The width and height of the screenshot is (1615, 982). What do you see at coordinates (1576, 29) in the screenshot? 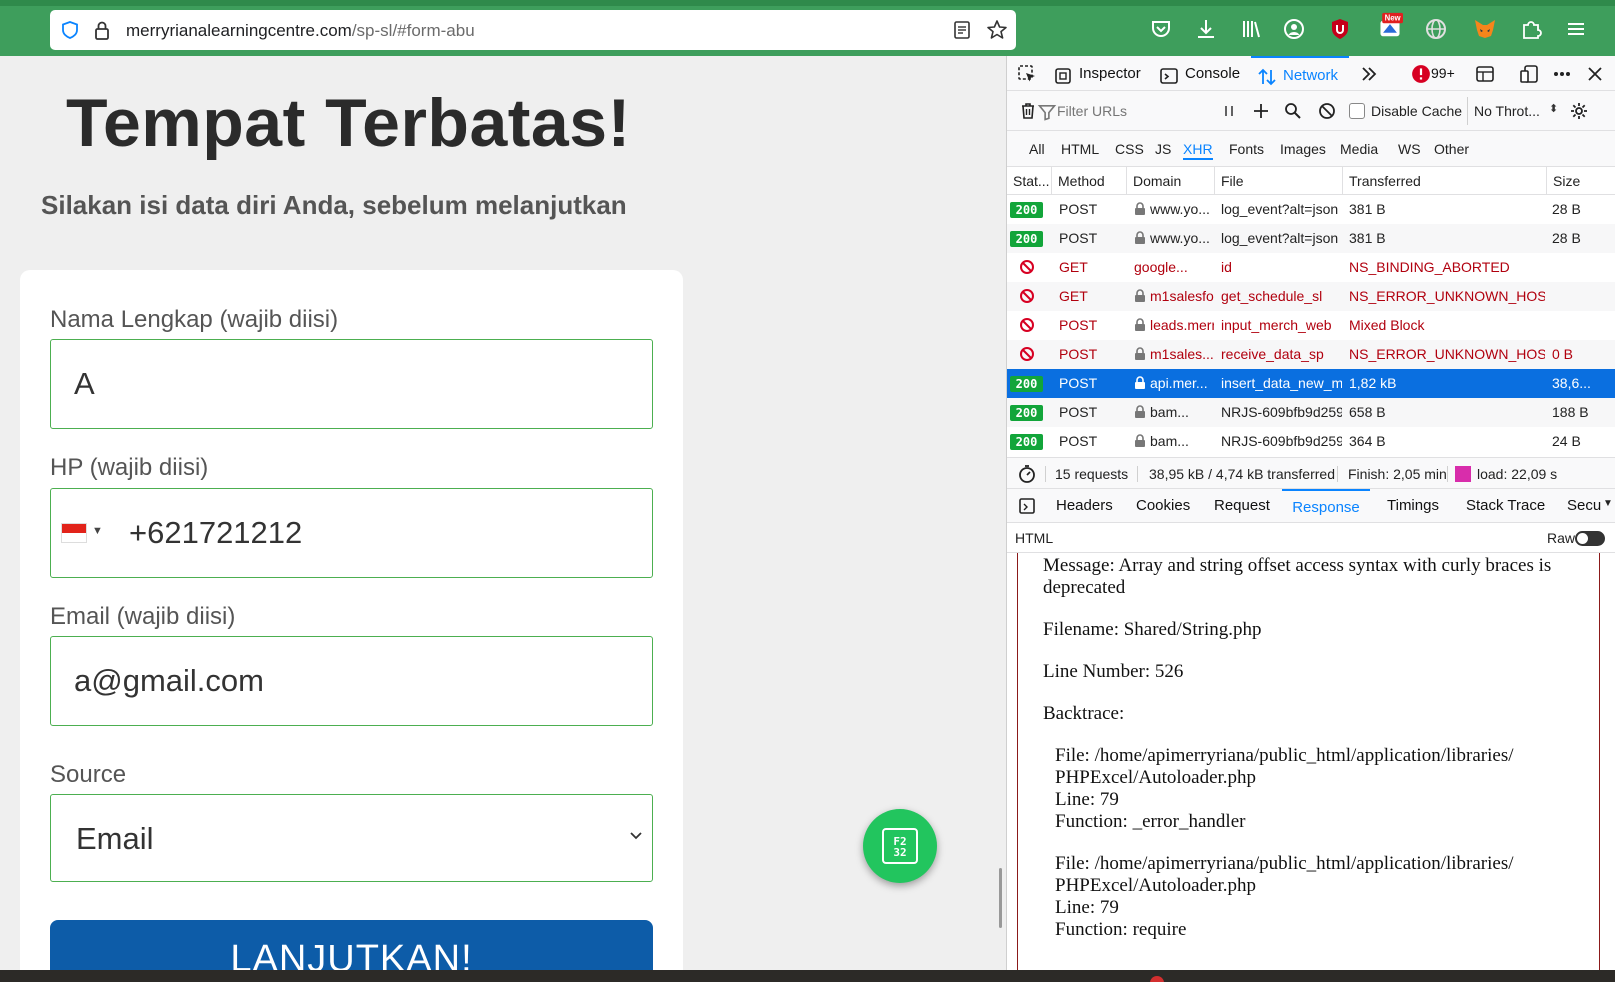
I see `menu-icon` at bounding box center [1576, 29].